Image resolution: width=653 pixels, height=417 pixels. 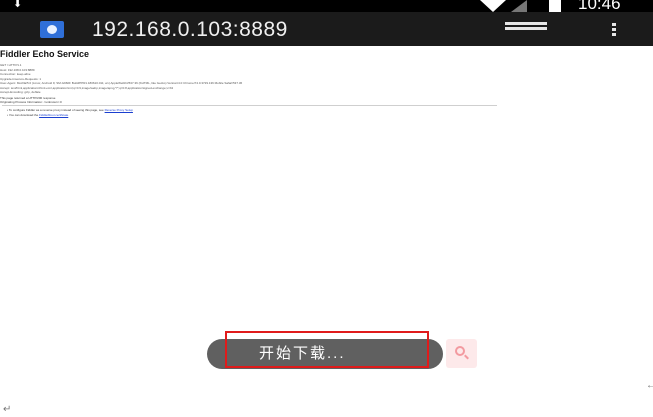 I want to click on browser-address-bar: 192.168.0.103:8889, so click(x=326, y=29).